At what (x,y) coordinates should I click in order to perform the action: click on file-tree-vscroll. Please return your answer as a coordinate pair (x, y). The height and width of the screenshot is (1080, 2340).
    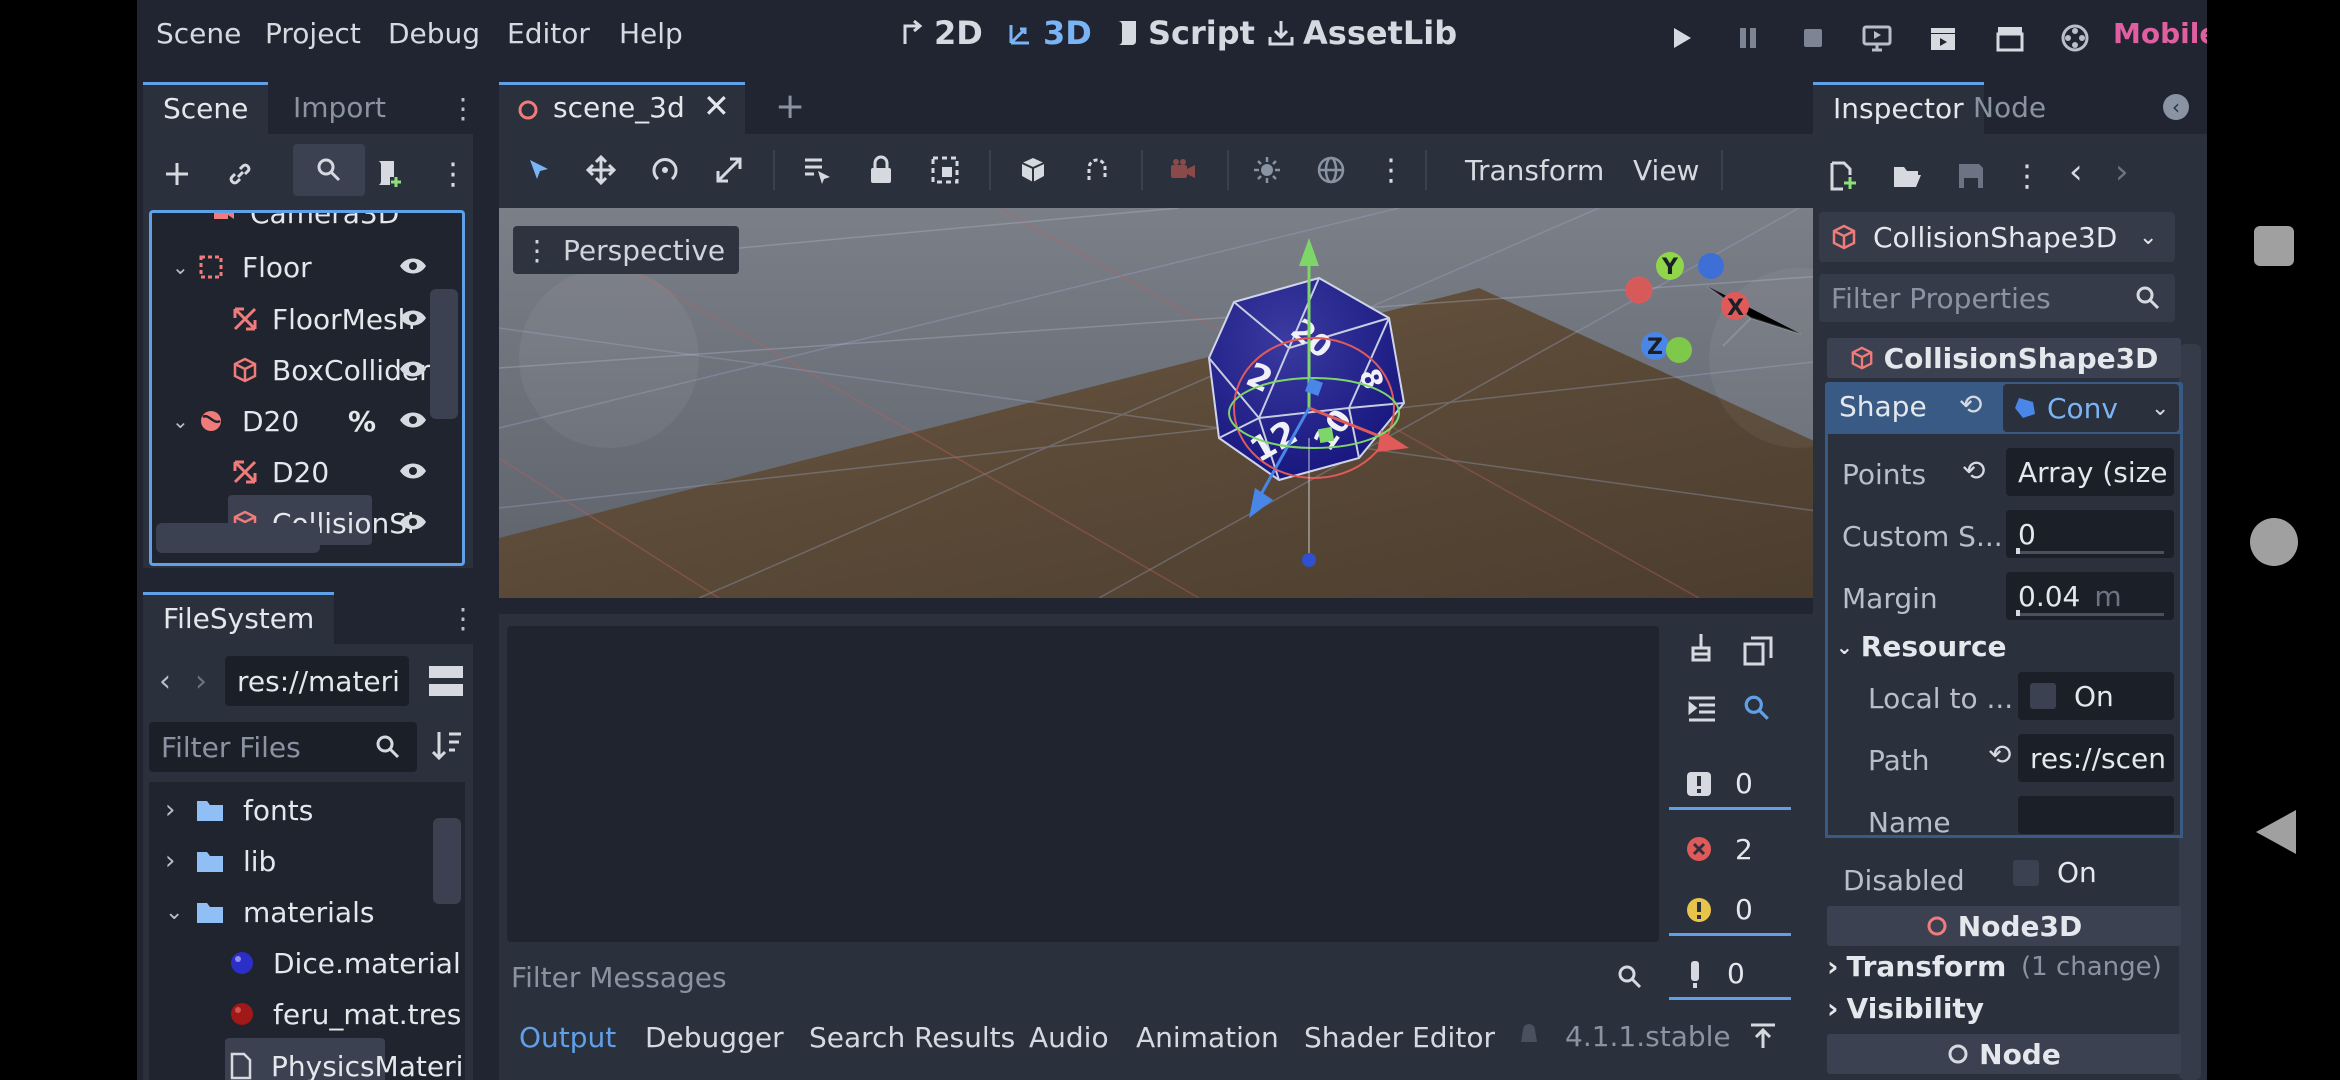
    Looking at the image, I should click on (447, 861).